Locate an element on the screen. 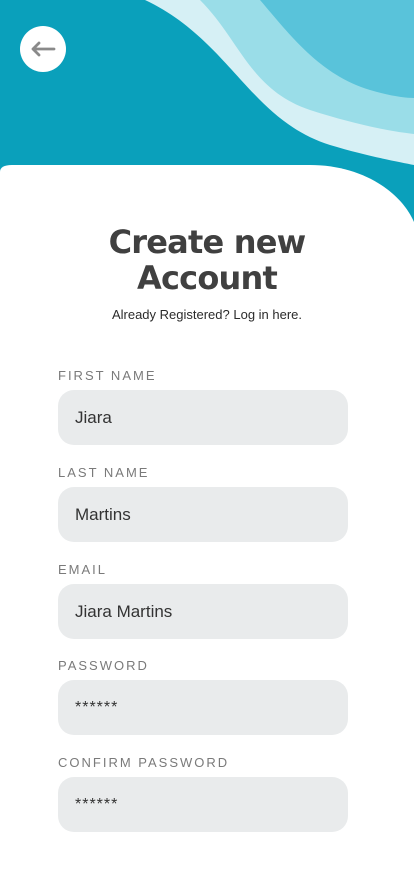  password-field: ****** is located at coordinates (203, 707).